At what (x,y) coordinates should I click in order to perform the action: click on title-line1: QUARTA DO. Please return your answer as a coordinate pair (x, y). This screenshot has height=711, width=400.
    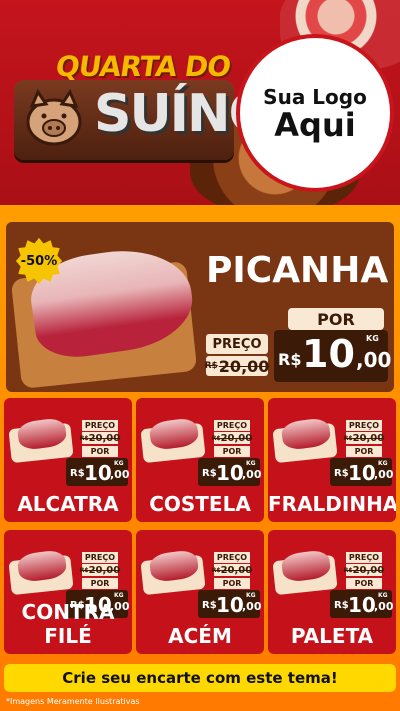
    Looking at the image, I should click on (143, 66).